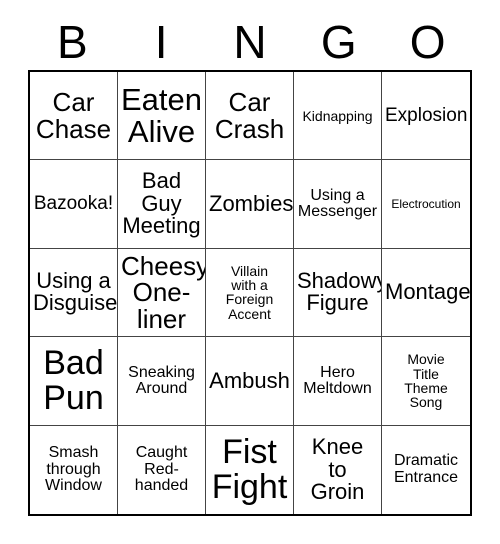 This screenshot has height=544, width=500. I want to click on header-letter-i: I, so click(161, 42).